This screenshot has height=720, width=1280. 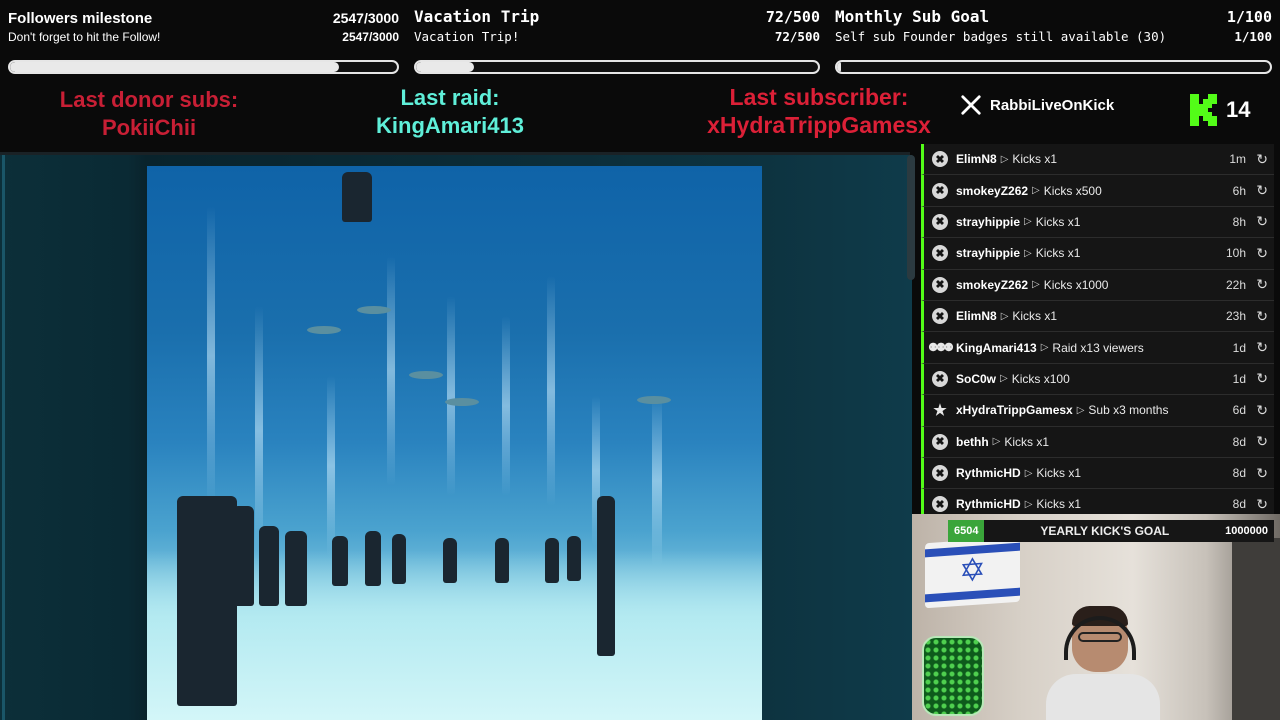 I want to click on feed-time: 8h, so click(x=1239, y=221).